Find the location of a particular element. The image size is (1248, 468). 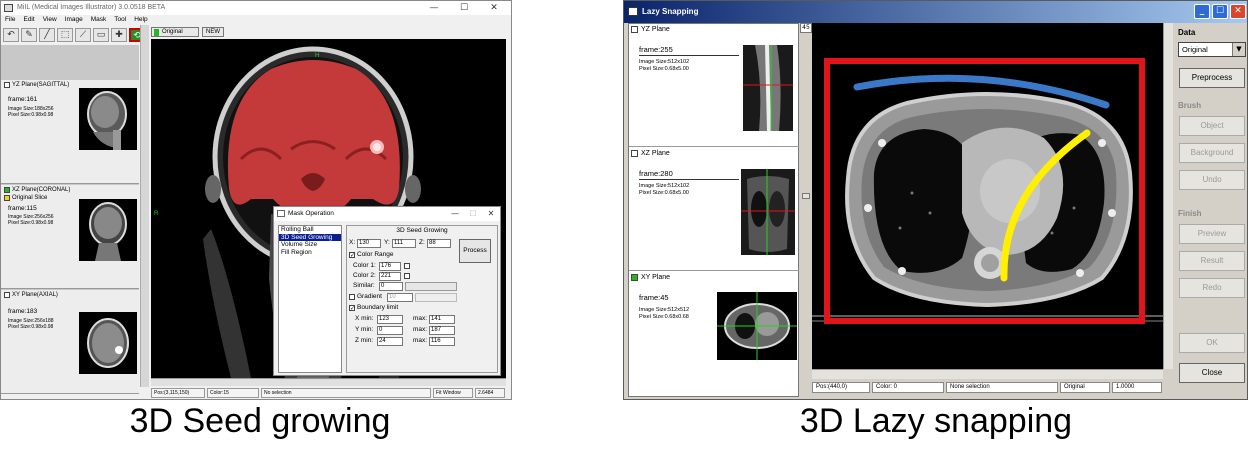

dialog-minimize-button: — is located at coordinates (455, 214).